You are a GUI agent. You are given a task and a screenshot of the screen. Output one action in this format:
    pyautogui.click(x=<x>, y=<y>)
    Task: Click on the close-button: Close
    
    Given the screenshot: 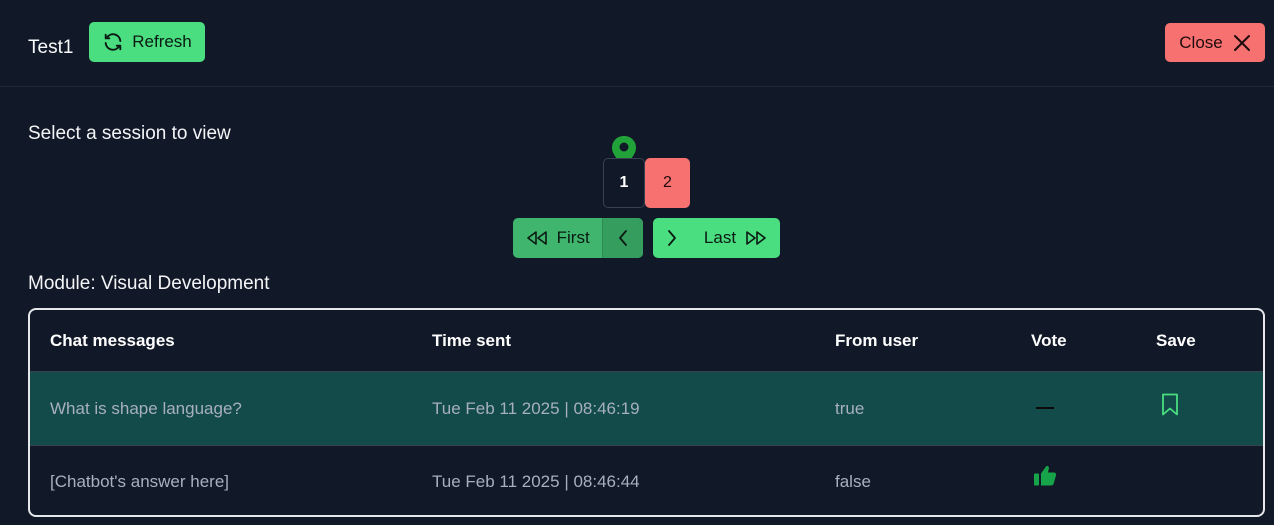 What is the action you would take?
    pyautogui.click(x=1215, y=42)
    